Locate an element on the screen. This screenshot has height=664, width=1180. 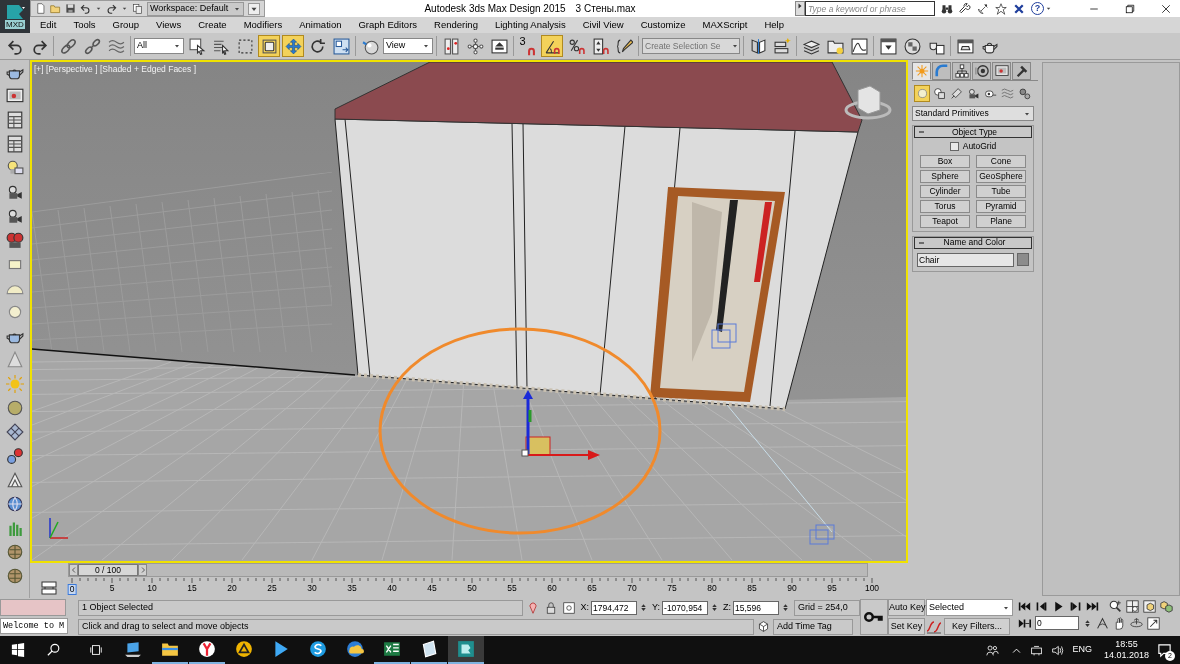
object-type-button: Tube is located at coordinates (1001, 191).